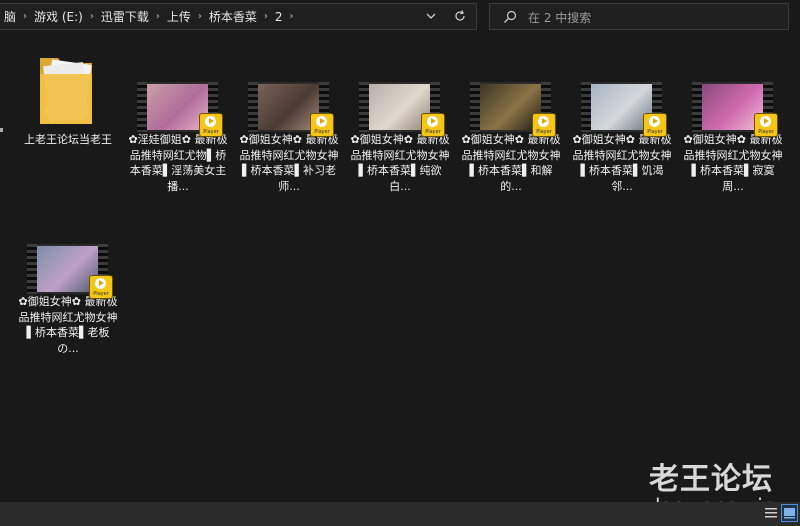 The width and height of the screenshot is (800, 526). I want to click on chevron-down-icon, so click(431, 16).